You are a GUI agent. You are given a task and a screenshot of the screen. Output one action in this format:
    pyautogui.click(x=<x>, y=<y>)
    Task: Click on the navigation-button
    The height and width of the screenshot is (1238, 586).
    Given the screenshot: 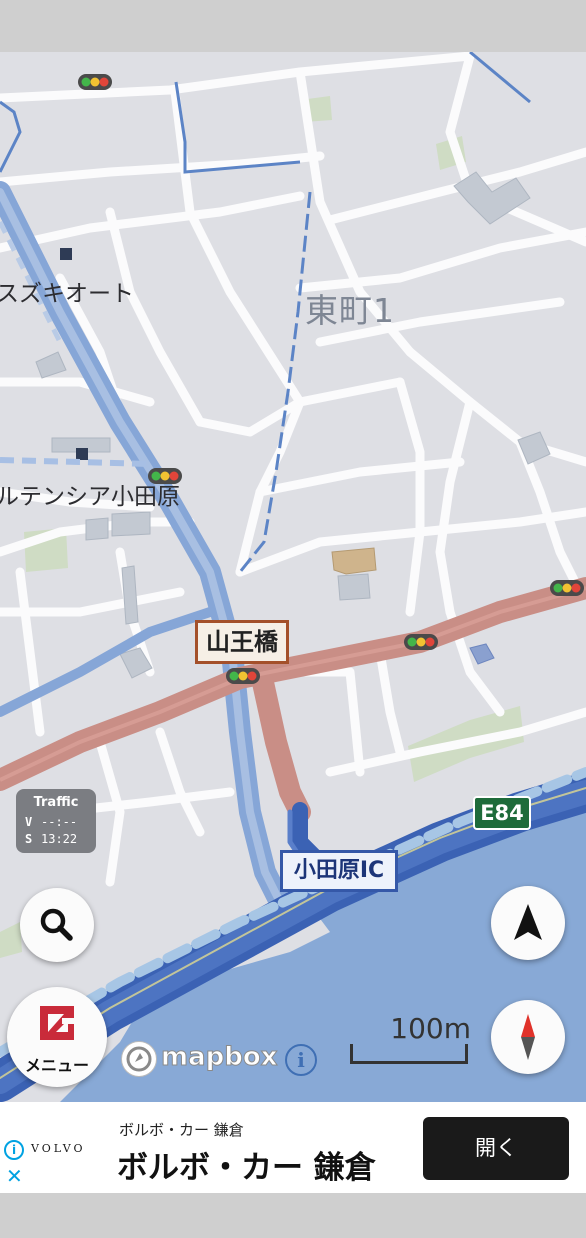 What is the action you would take?
    pyautogui.click(x=528, y=923)
    